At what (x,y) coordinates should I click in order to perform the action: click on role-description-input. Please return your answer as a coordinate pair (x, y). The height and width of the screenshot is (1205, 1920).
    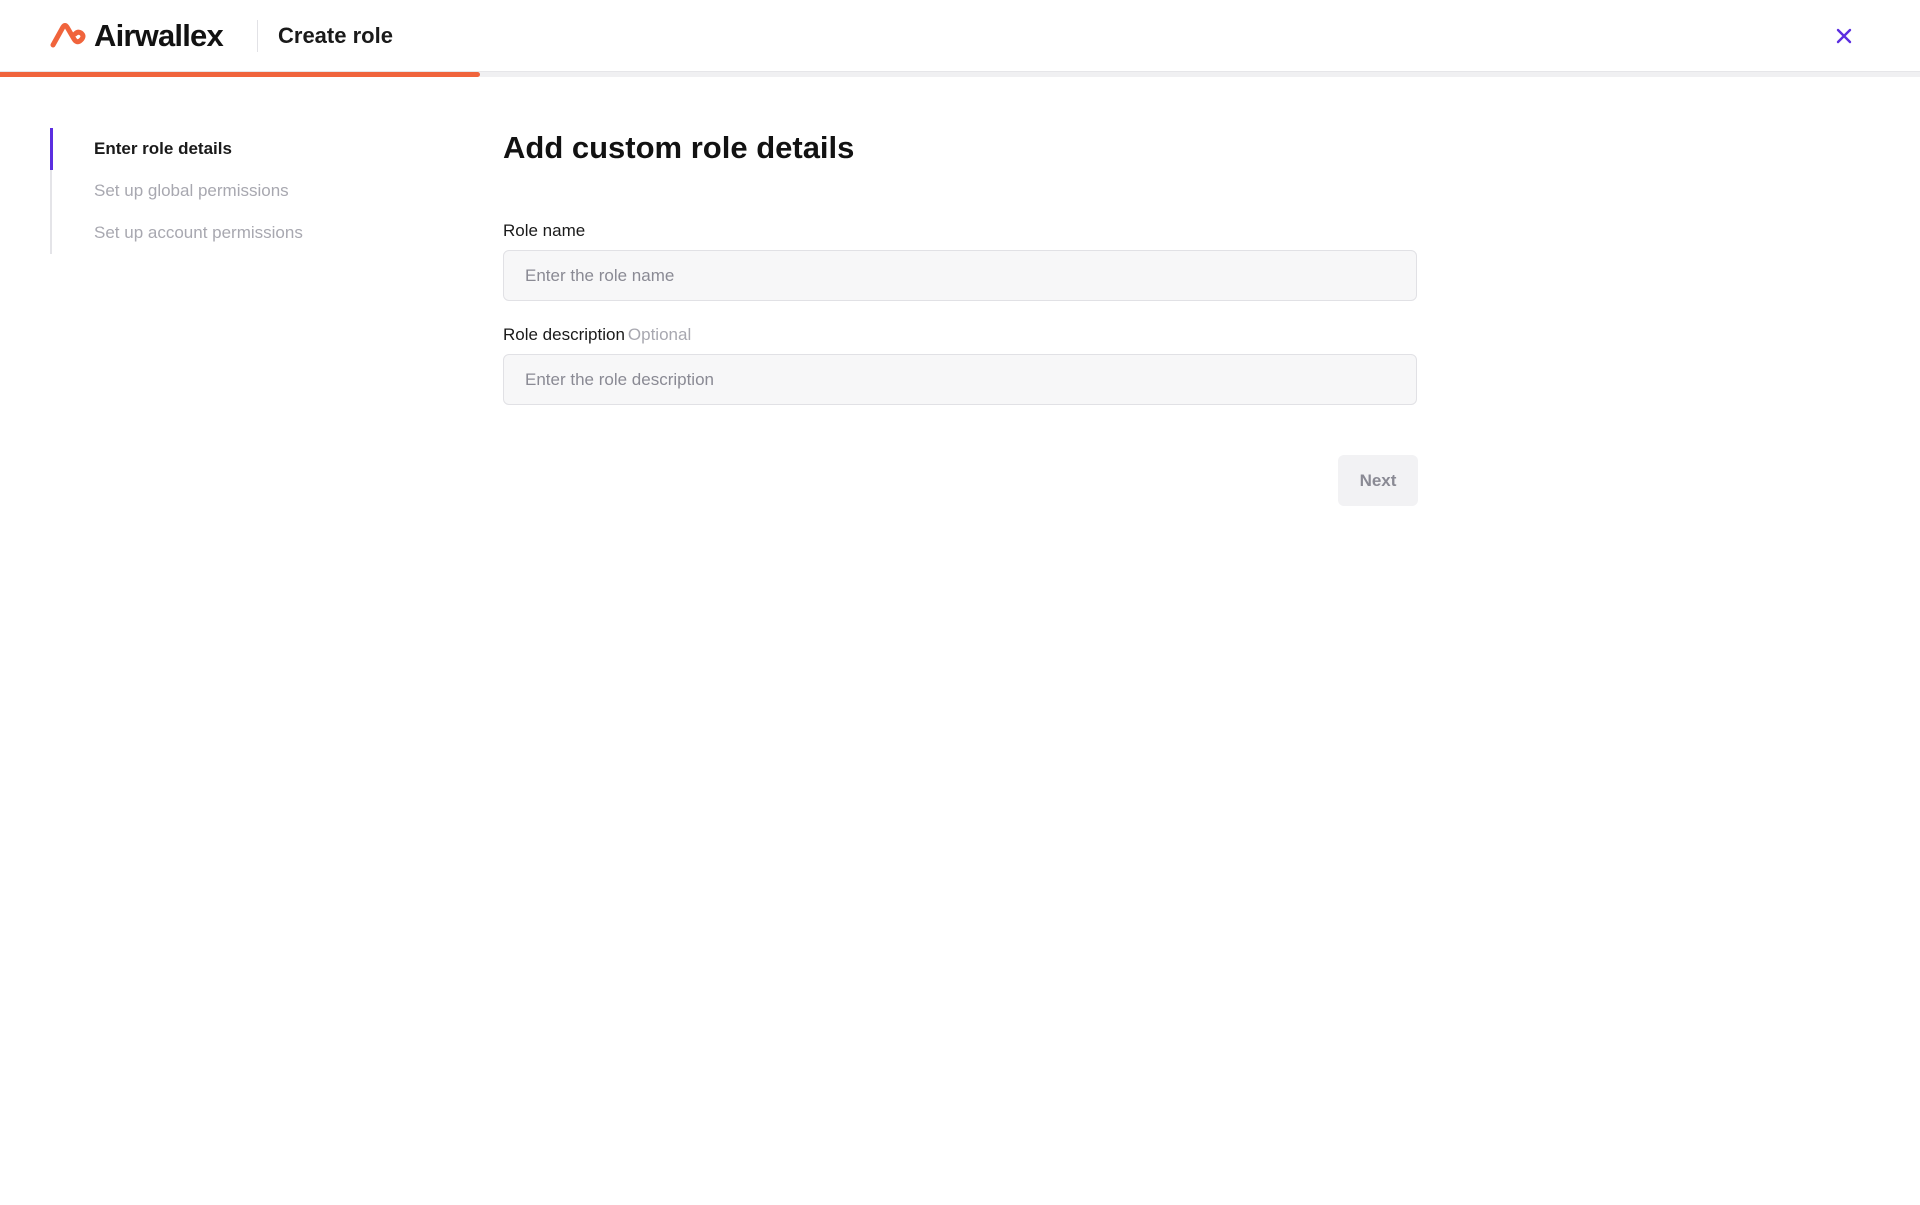
    Looking at the image, I should click on (960, 379).